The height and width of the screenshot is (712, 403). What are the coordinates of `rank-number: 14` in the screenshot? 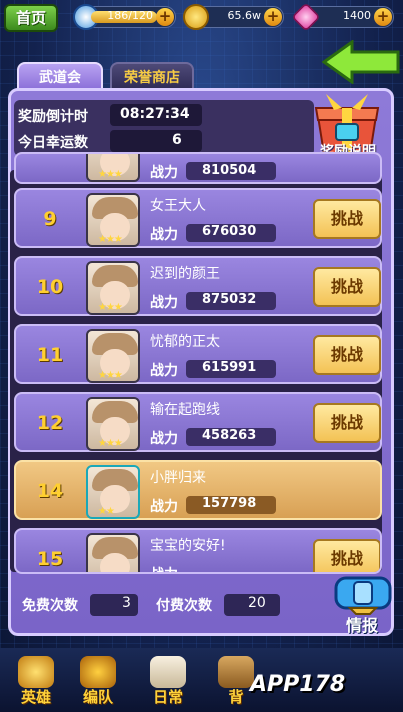 It's located at (50, 491).